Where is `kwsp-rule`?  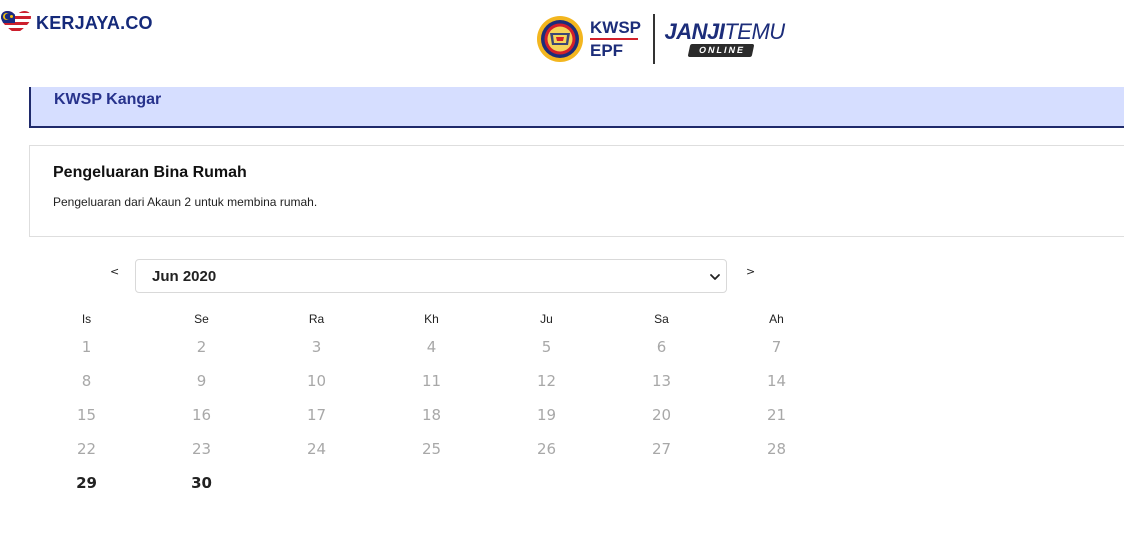
kwsp-rule is located at coordinates (614, 39).